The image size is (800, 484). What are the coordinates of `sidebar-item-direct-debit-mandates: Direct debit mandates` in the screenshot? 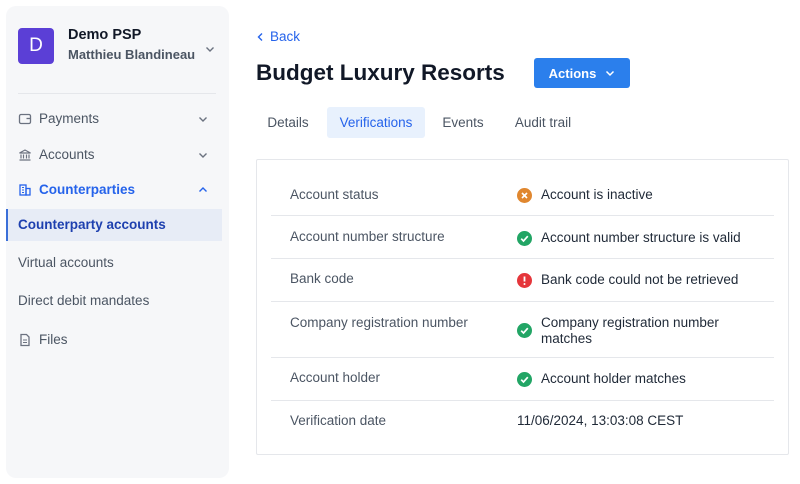 It's located at (114, 301).